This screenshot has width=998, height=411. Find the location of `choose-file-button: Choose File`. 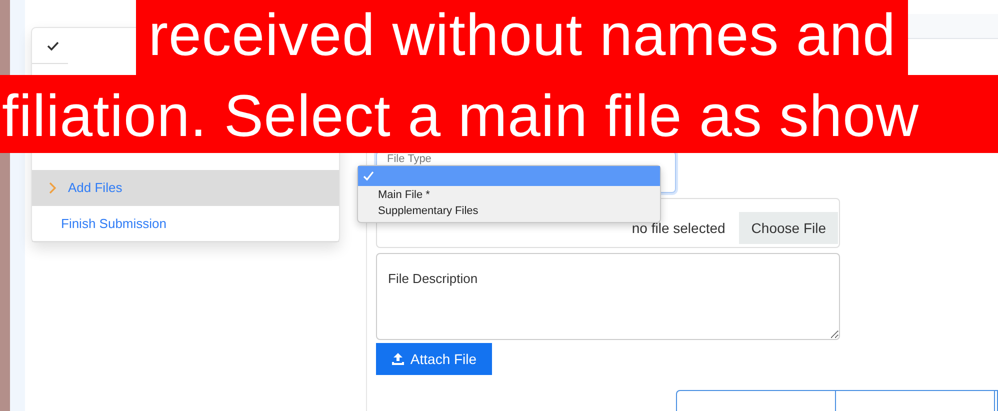

choose-file-button: Choose File is located at coordinates (788, 228).